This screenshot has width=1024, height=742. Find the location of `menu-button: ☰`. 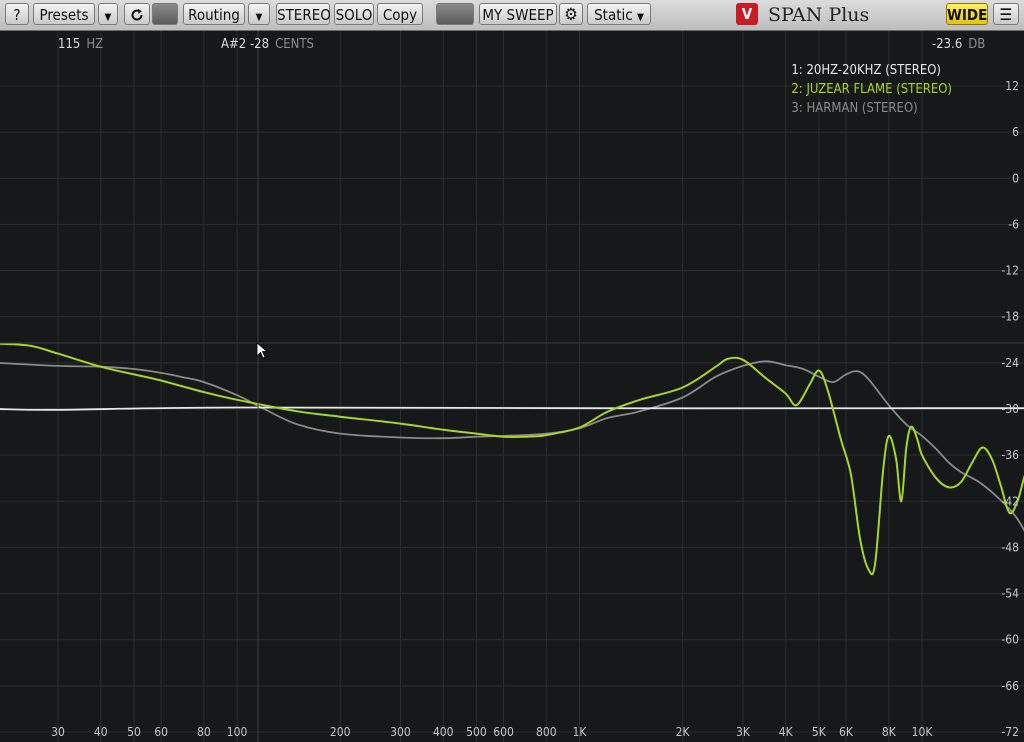

menu-button: ☰ is located at coordinates (1006, 14).